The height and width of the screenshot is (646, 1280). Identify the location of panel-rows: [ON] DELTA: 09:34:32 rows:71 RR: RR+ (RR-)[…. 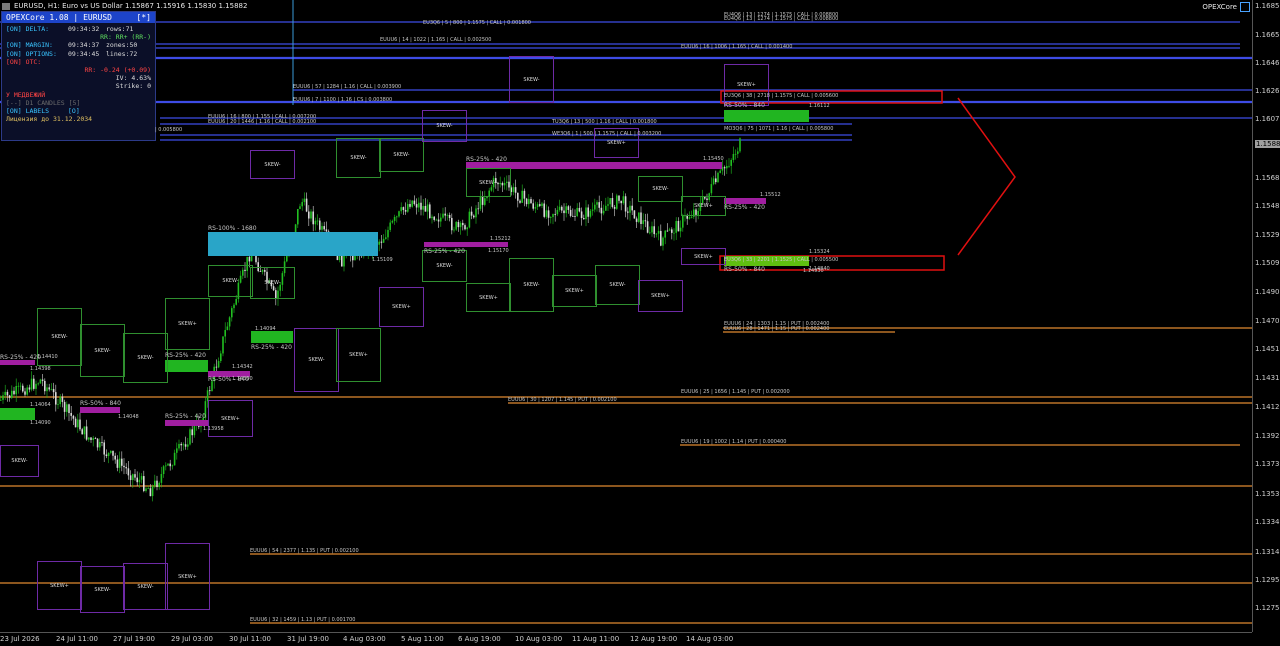
(78, 74).